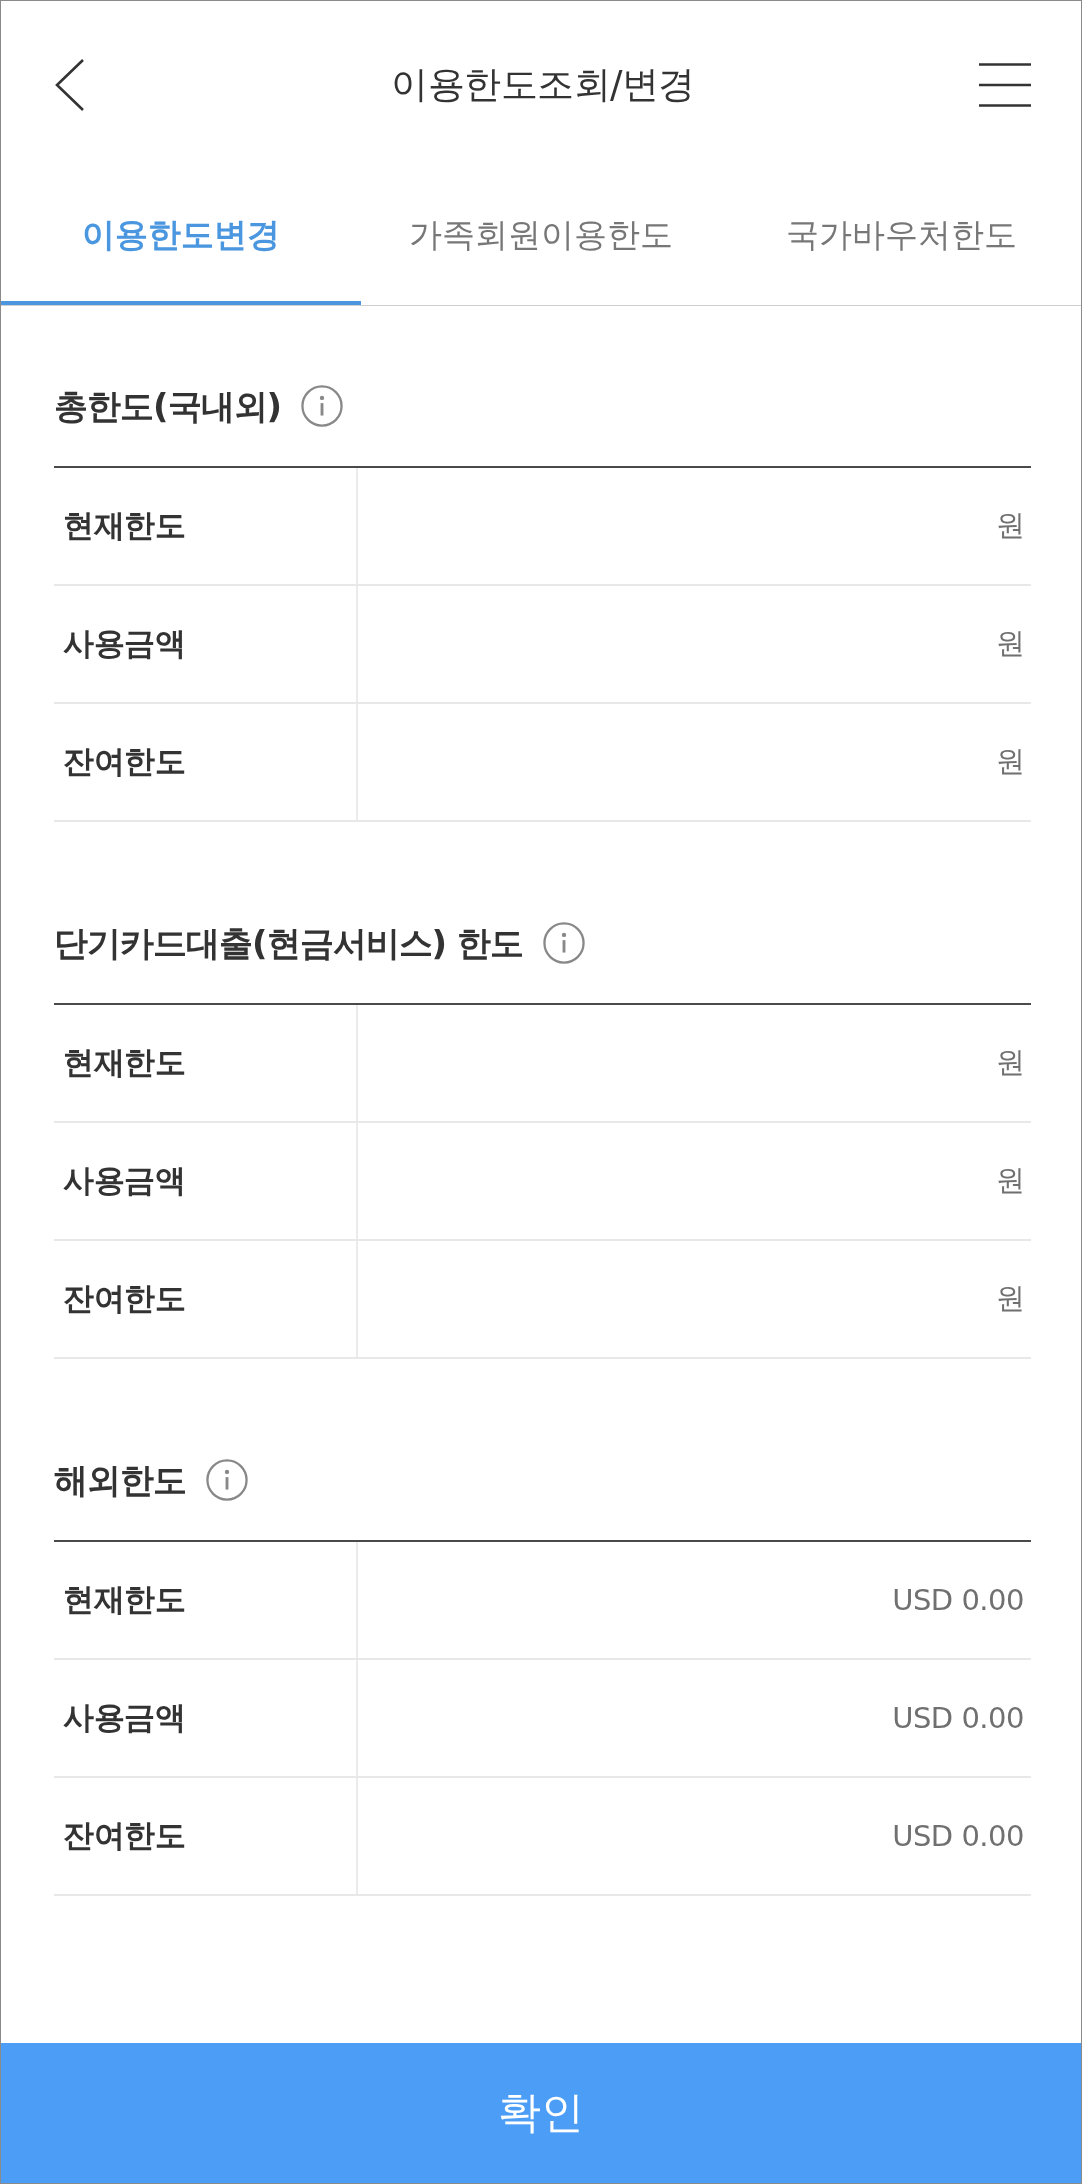  What do you see at coordinates (168, 406) in the screenshot?
I see `section-title: 총한도(국내외)` at bounding box center [168, 406].